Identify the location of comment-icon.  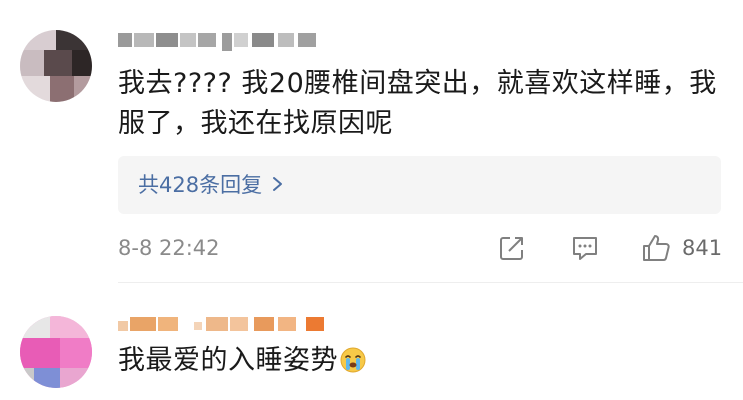
(585, 248).